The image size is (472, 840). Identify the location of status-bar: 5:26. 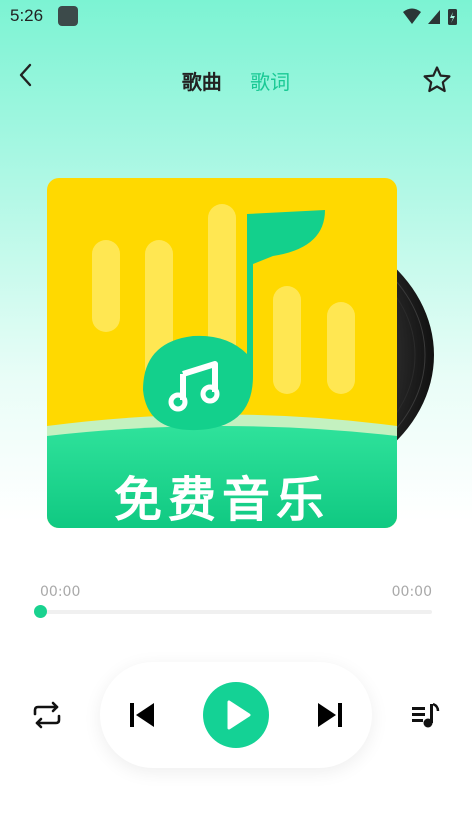
(236, 16).